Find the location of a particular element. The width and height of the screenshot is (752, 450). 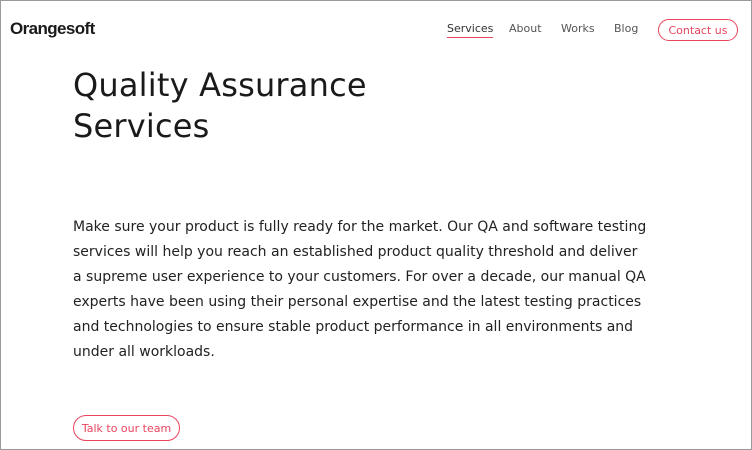

nav-services: Services is located at coordinates (470, 30).